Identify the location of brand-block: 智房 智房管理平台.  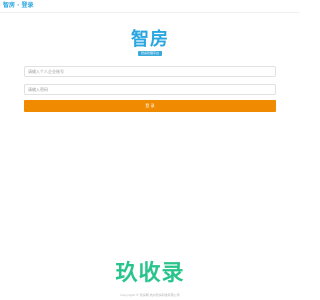
(150, 43).